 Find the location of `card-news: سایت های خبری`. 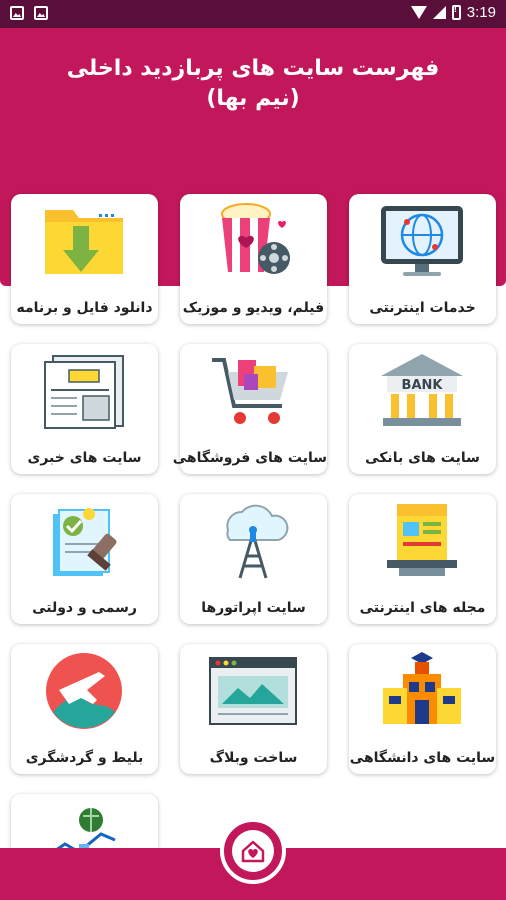

card-news: سایت های خبری is located at coordinates (84, 409).